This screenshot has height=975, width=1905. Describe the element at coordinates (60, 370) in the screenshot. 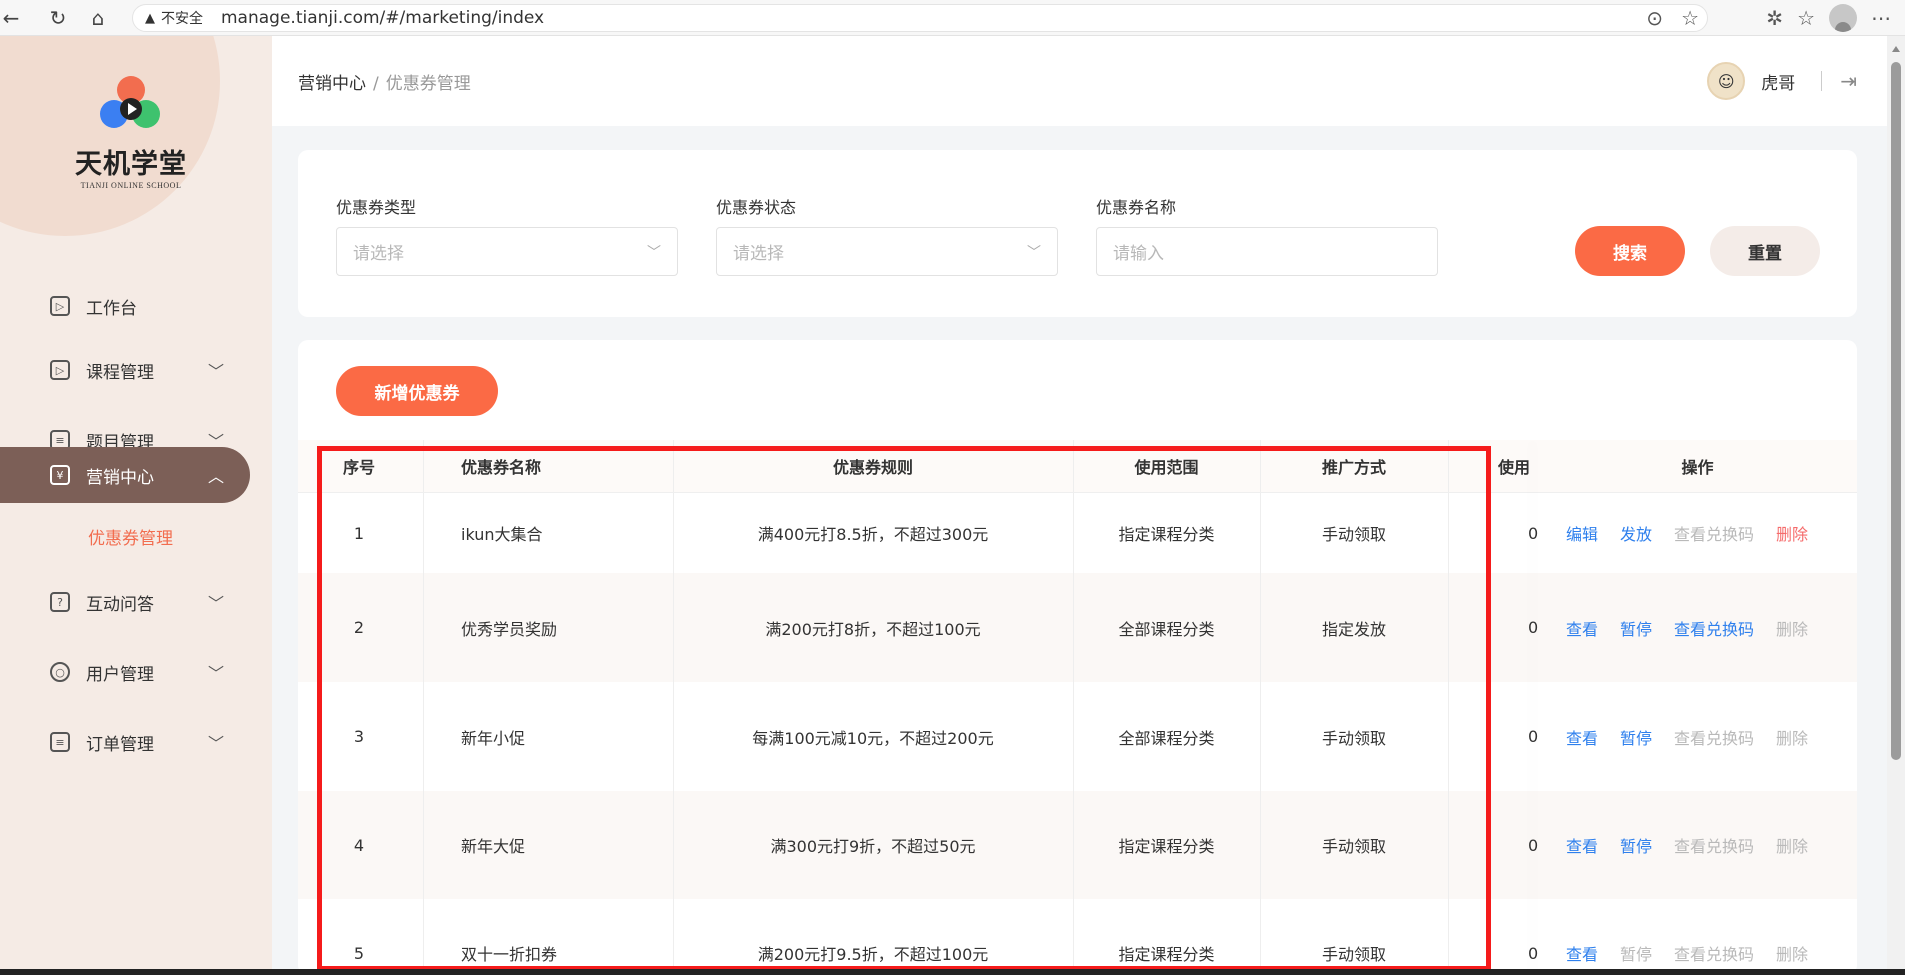

I see `course-icon: ▷` at that location.